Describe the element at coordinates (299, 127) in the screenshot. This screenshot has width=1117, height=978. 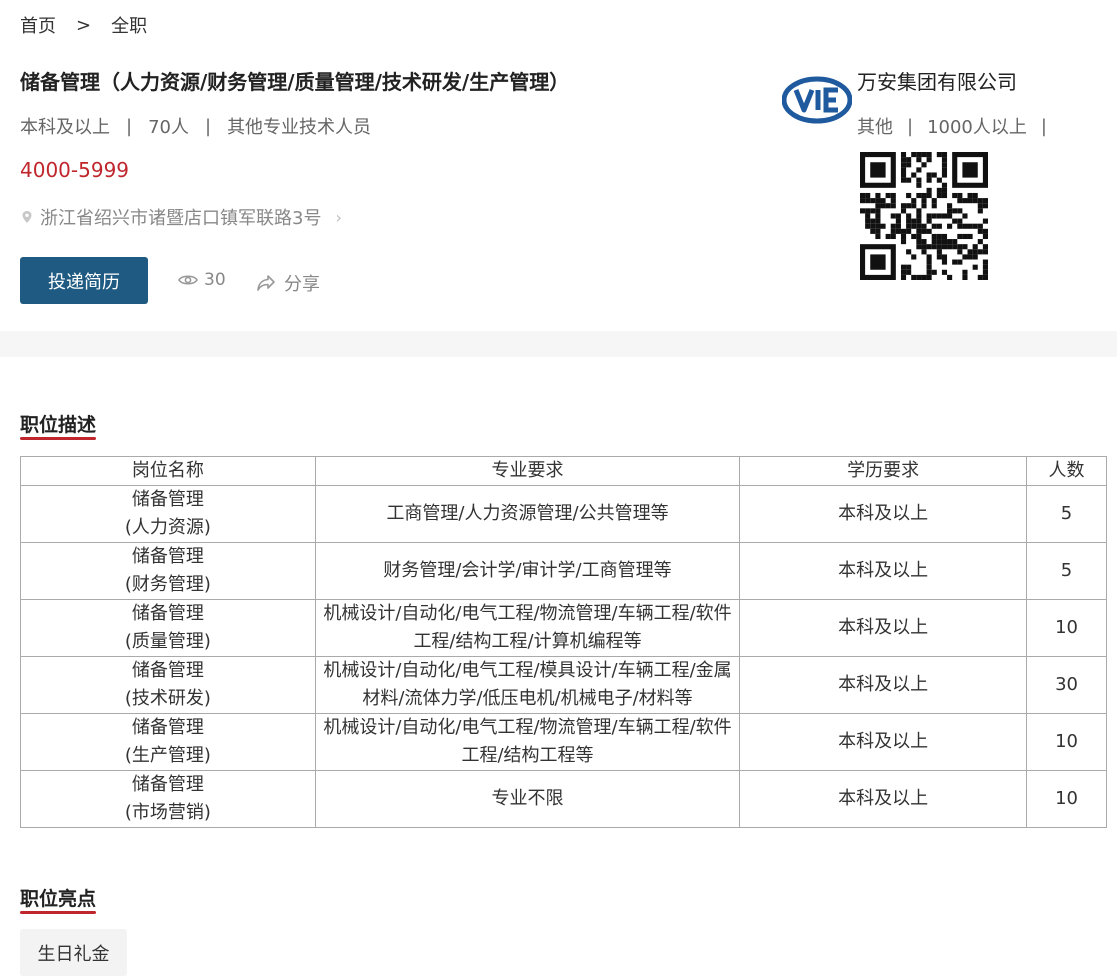
I see `job-category: 其他专业技术人员` at that location.